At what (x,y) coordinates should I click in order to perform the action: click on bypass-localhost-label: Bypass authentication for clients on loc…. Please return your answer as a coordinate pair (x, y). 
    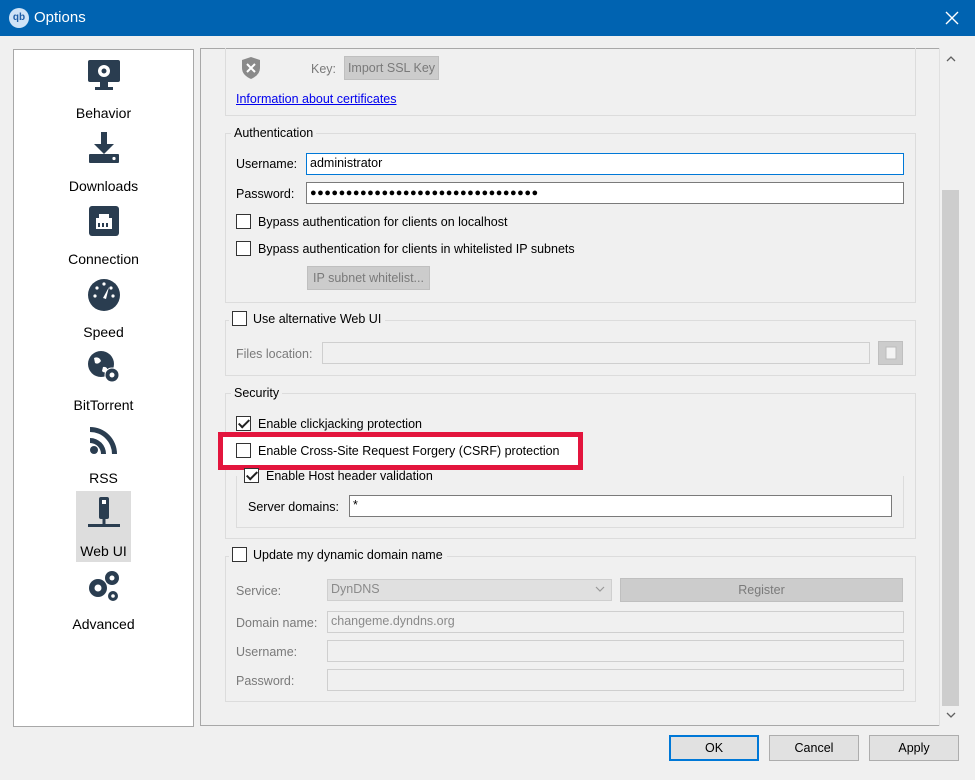
    Looking at the image, I should click on (383, 222).